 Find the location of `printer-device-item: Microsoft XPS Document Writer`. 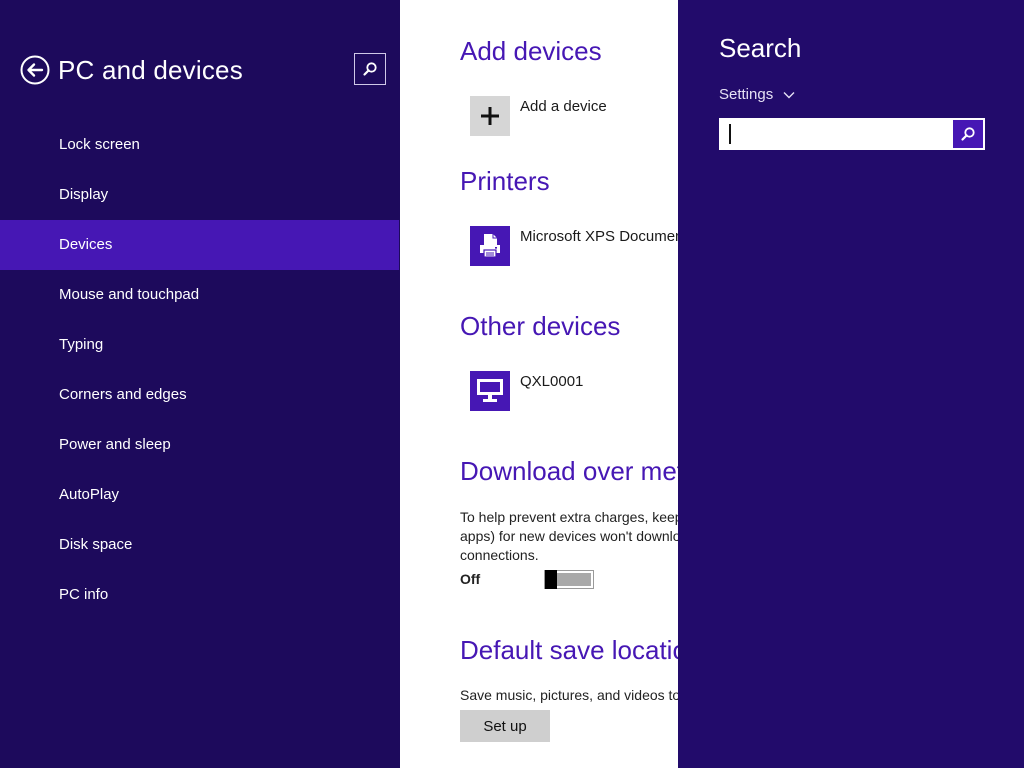

printer-device-item: Microsoft XPS Document Writer is located at coordinates (574, 246).